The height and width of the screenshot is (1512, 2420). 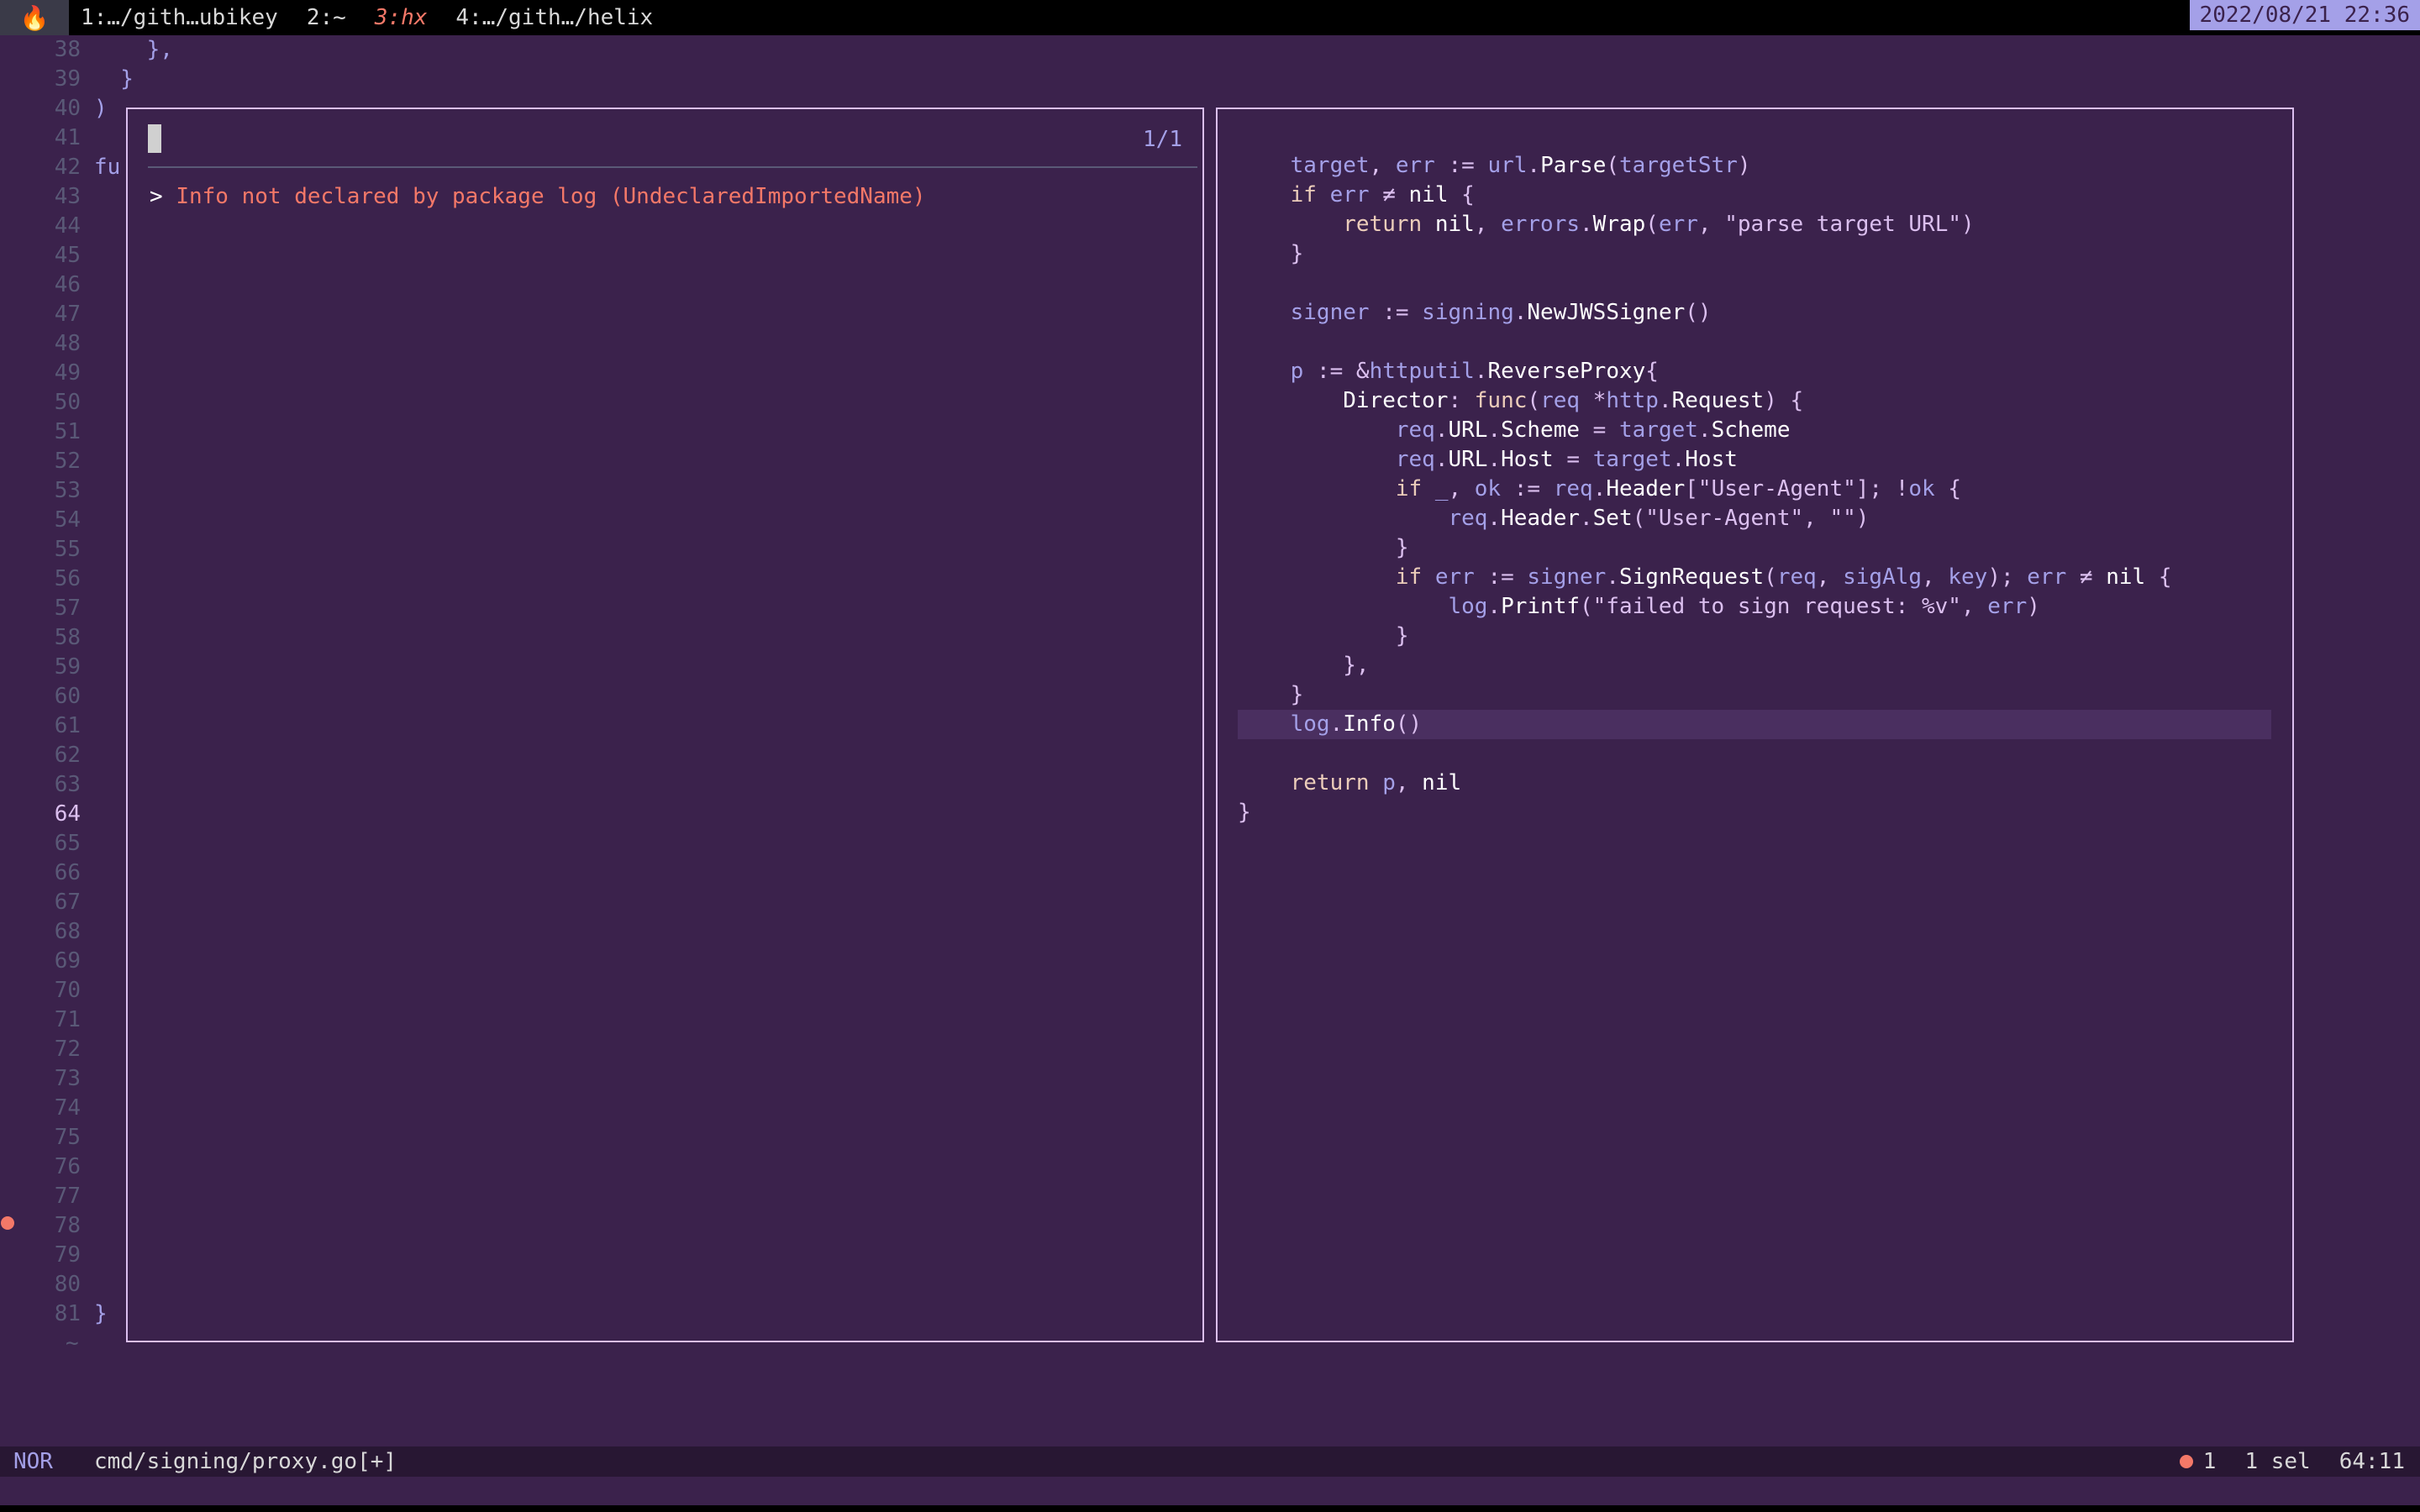 What do you see at coordinates (326, 17) in the screenshot?
I see `tmux-window-2: 2:~` at bounding box center [326, 17].